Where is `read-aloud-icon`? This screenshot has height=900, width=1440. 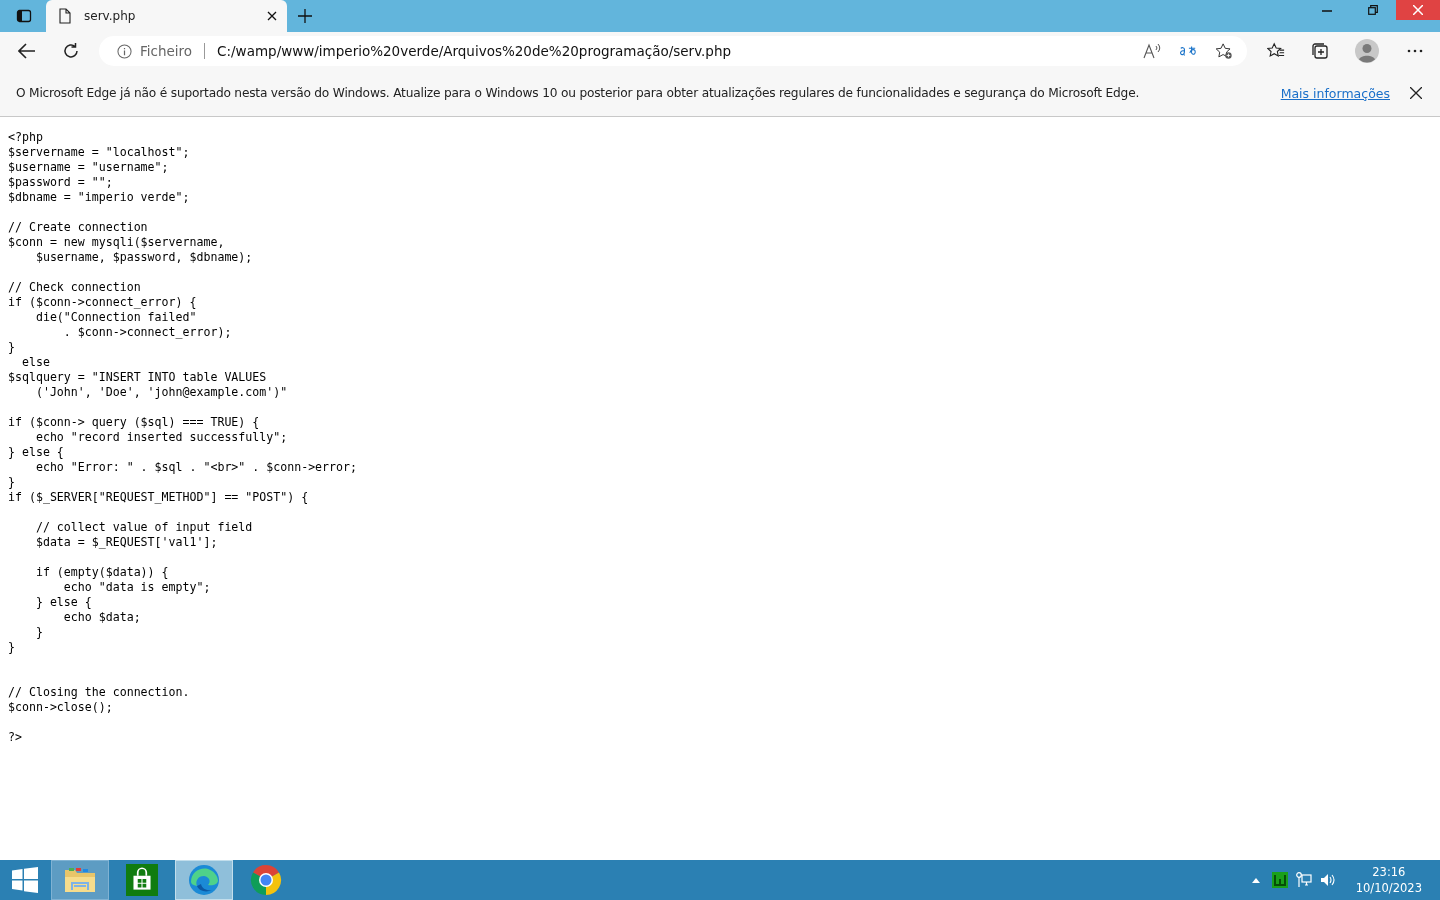 read-aloud-icon is located at coordinates (1152, 51).